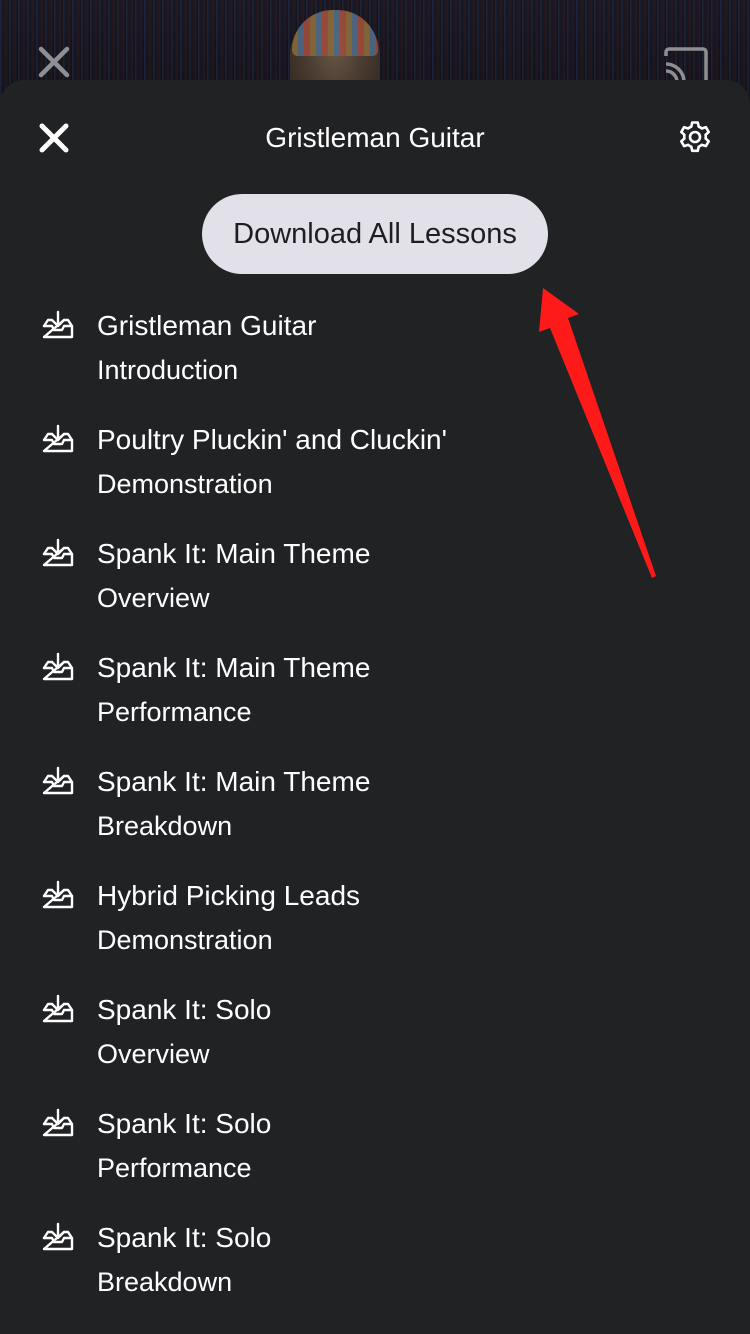  What do you see at coordinates (168, 370) in the screenshot?
I see `lesson-subtitle: Introduction` at bounding box center [168, 370].